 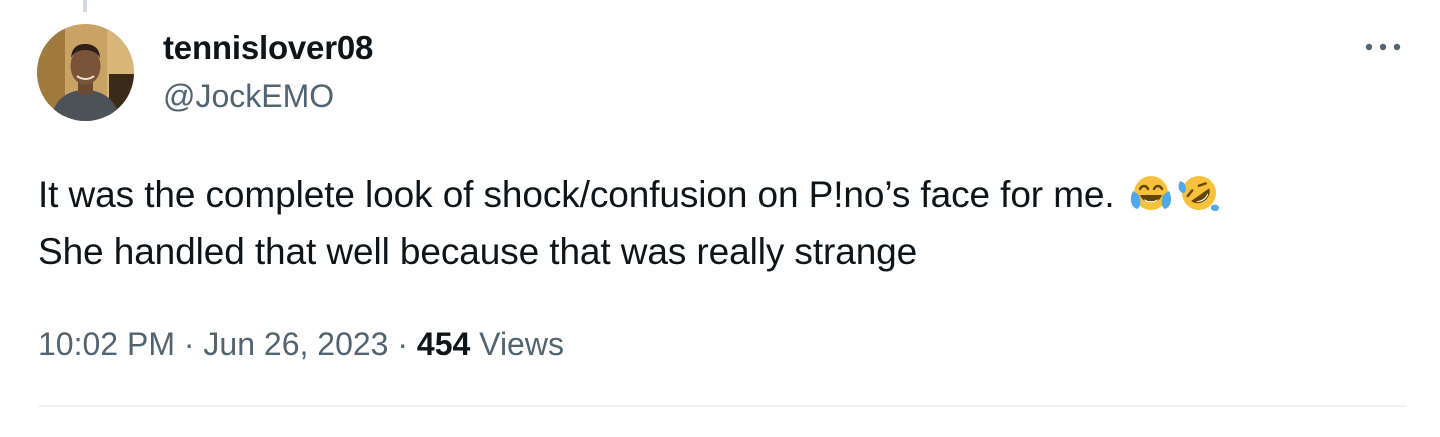 I want to click on avatar-photo, so click(x=85, y=72).